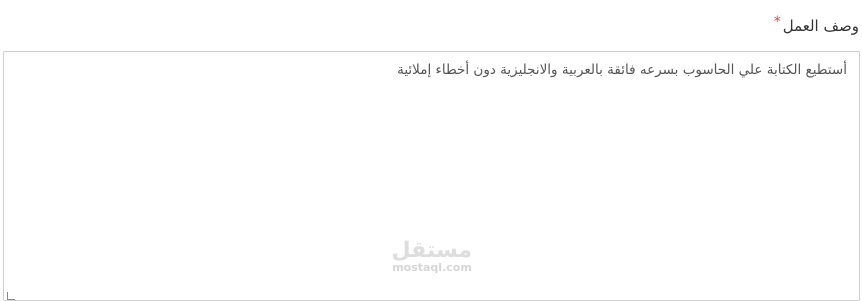  What do you see at coordinates (11, 296) in the screenshot?
I see `resize-handle-icon` at bounding box center [11, 296].